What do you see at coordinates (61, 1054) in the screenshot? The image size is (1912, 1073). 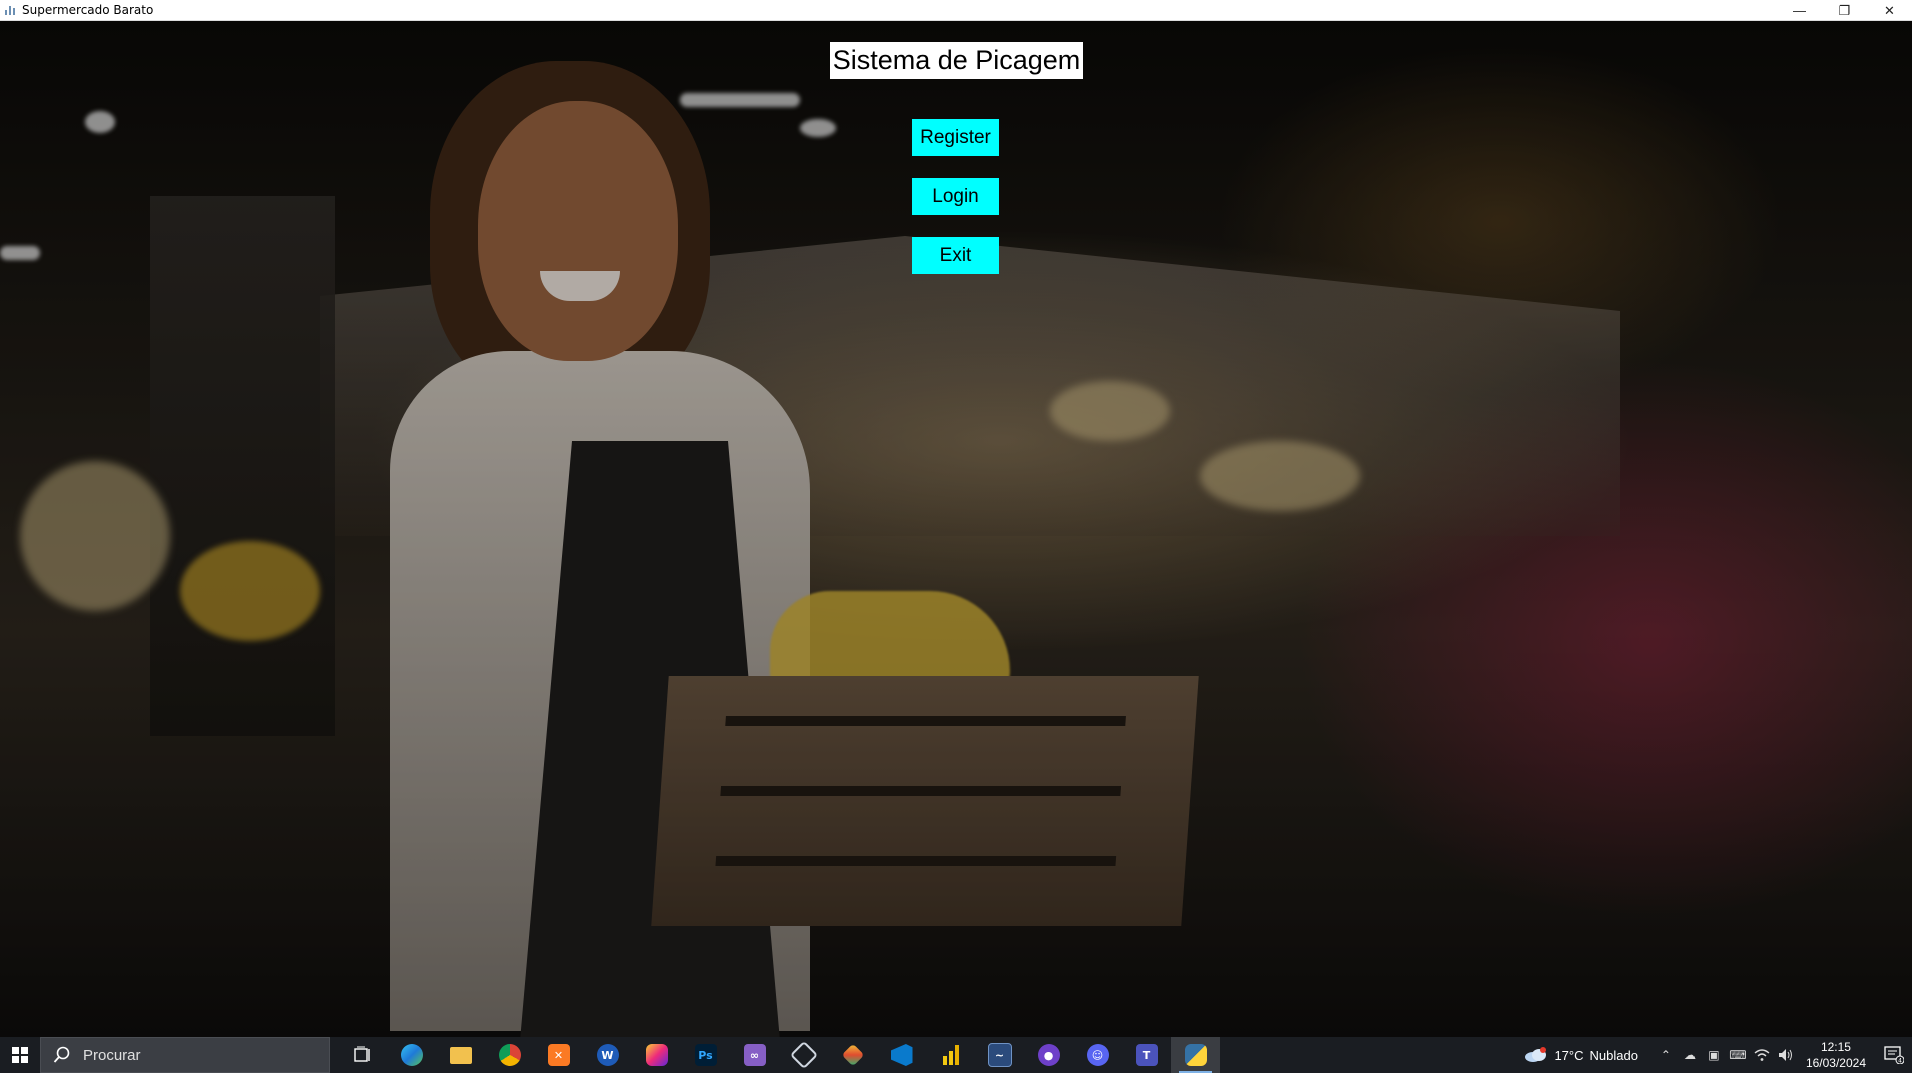 I see `search-icon` at bounding box center [61, 1054].